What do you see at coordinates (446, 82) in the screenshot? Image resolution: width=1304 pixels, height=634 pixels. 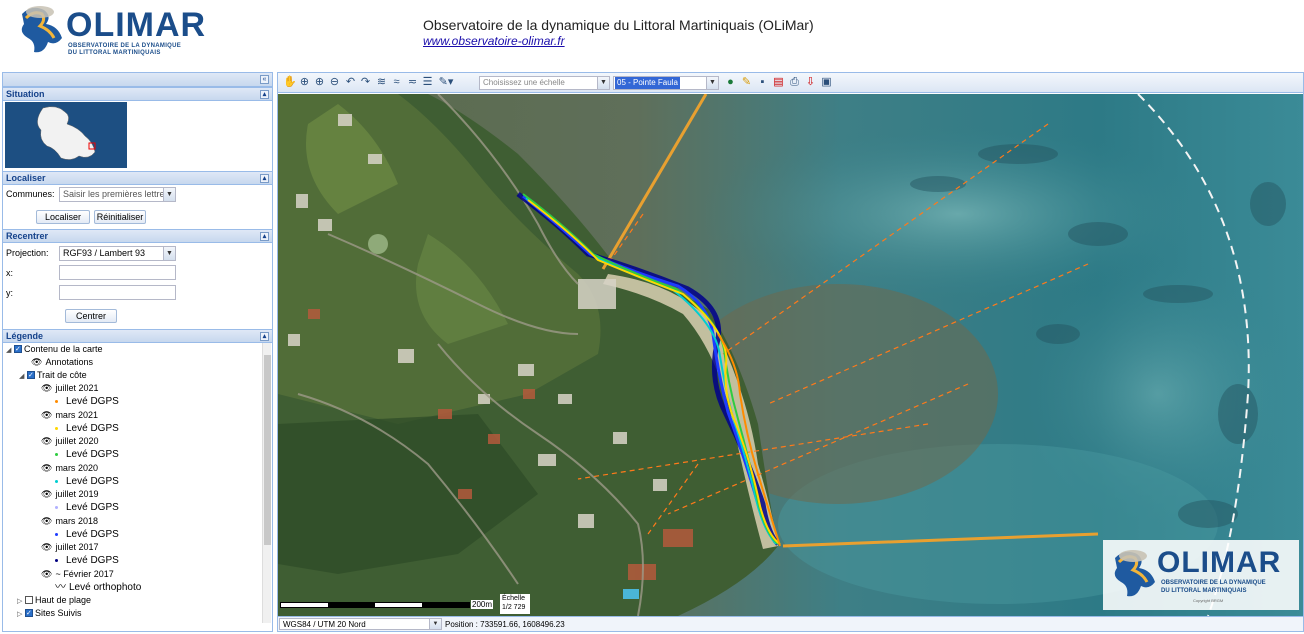 I see `draw-menu-icon: ✎▾` at bounding box center [446, 82].